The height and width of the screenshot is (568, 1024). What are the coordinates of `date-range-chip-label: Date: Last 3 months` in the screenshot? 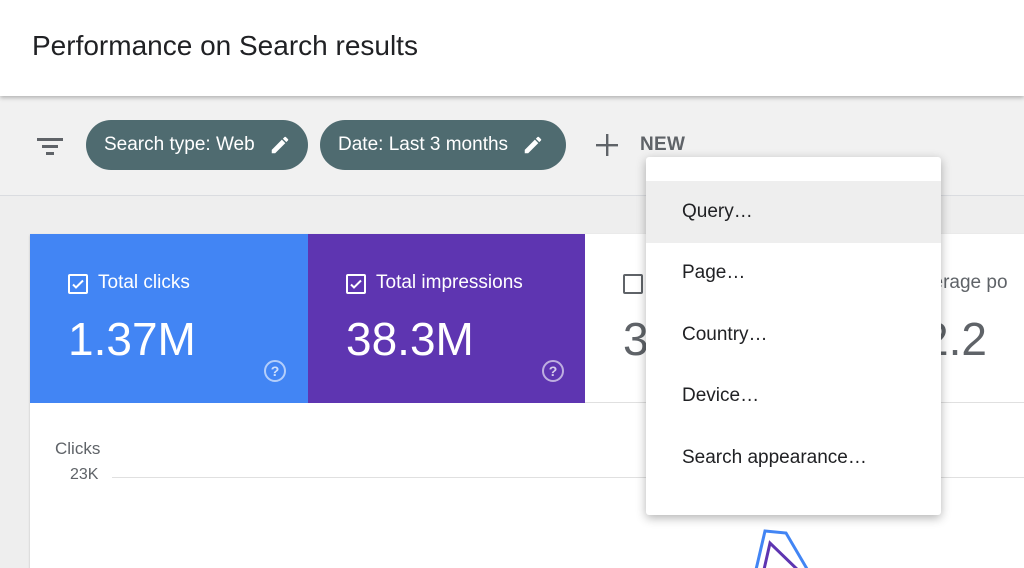 It's located at (423, 144).